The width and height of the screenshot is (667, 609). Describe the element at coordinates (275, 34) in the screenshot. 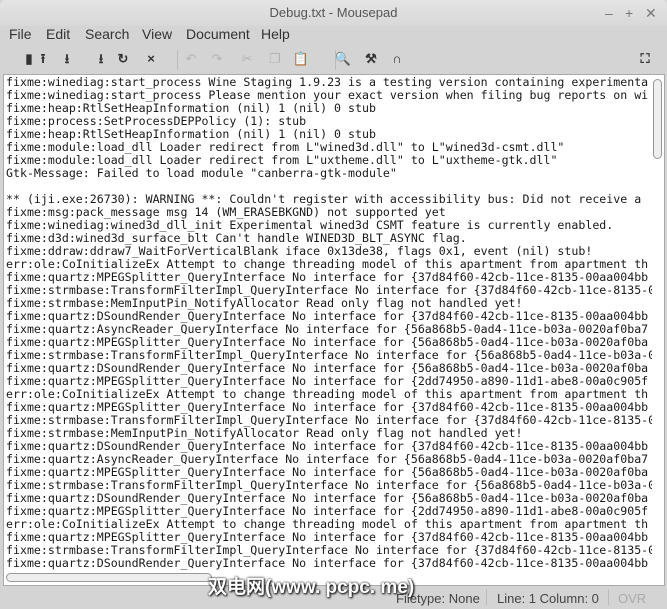

I see `menu-help: Help` at that location.